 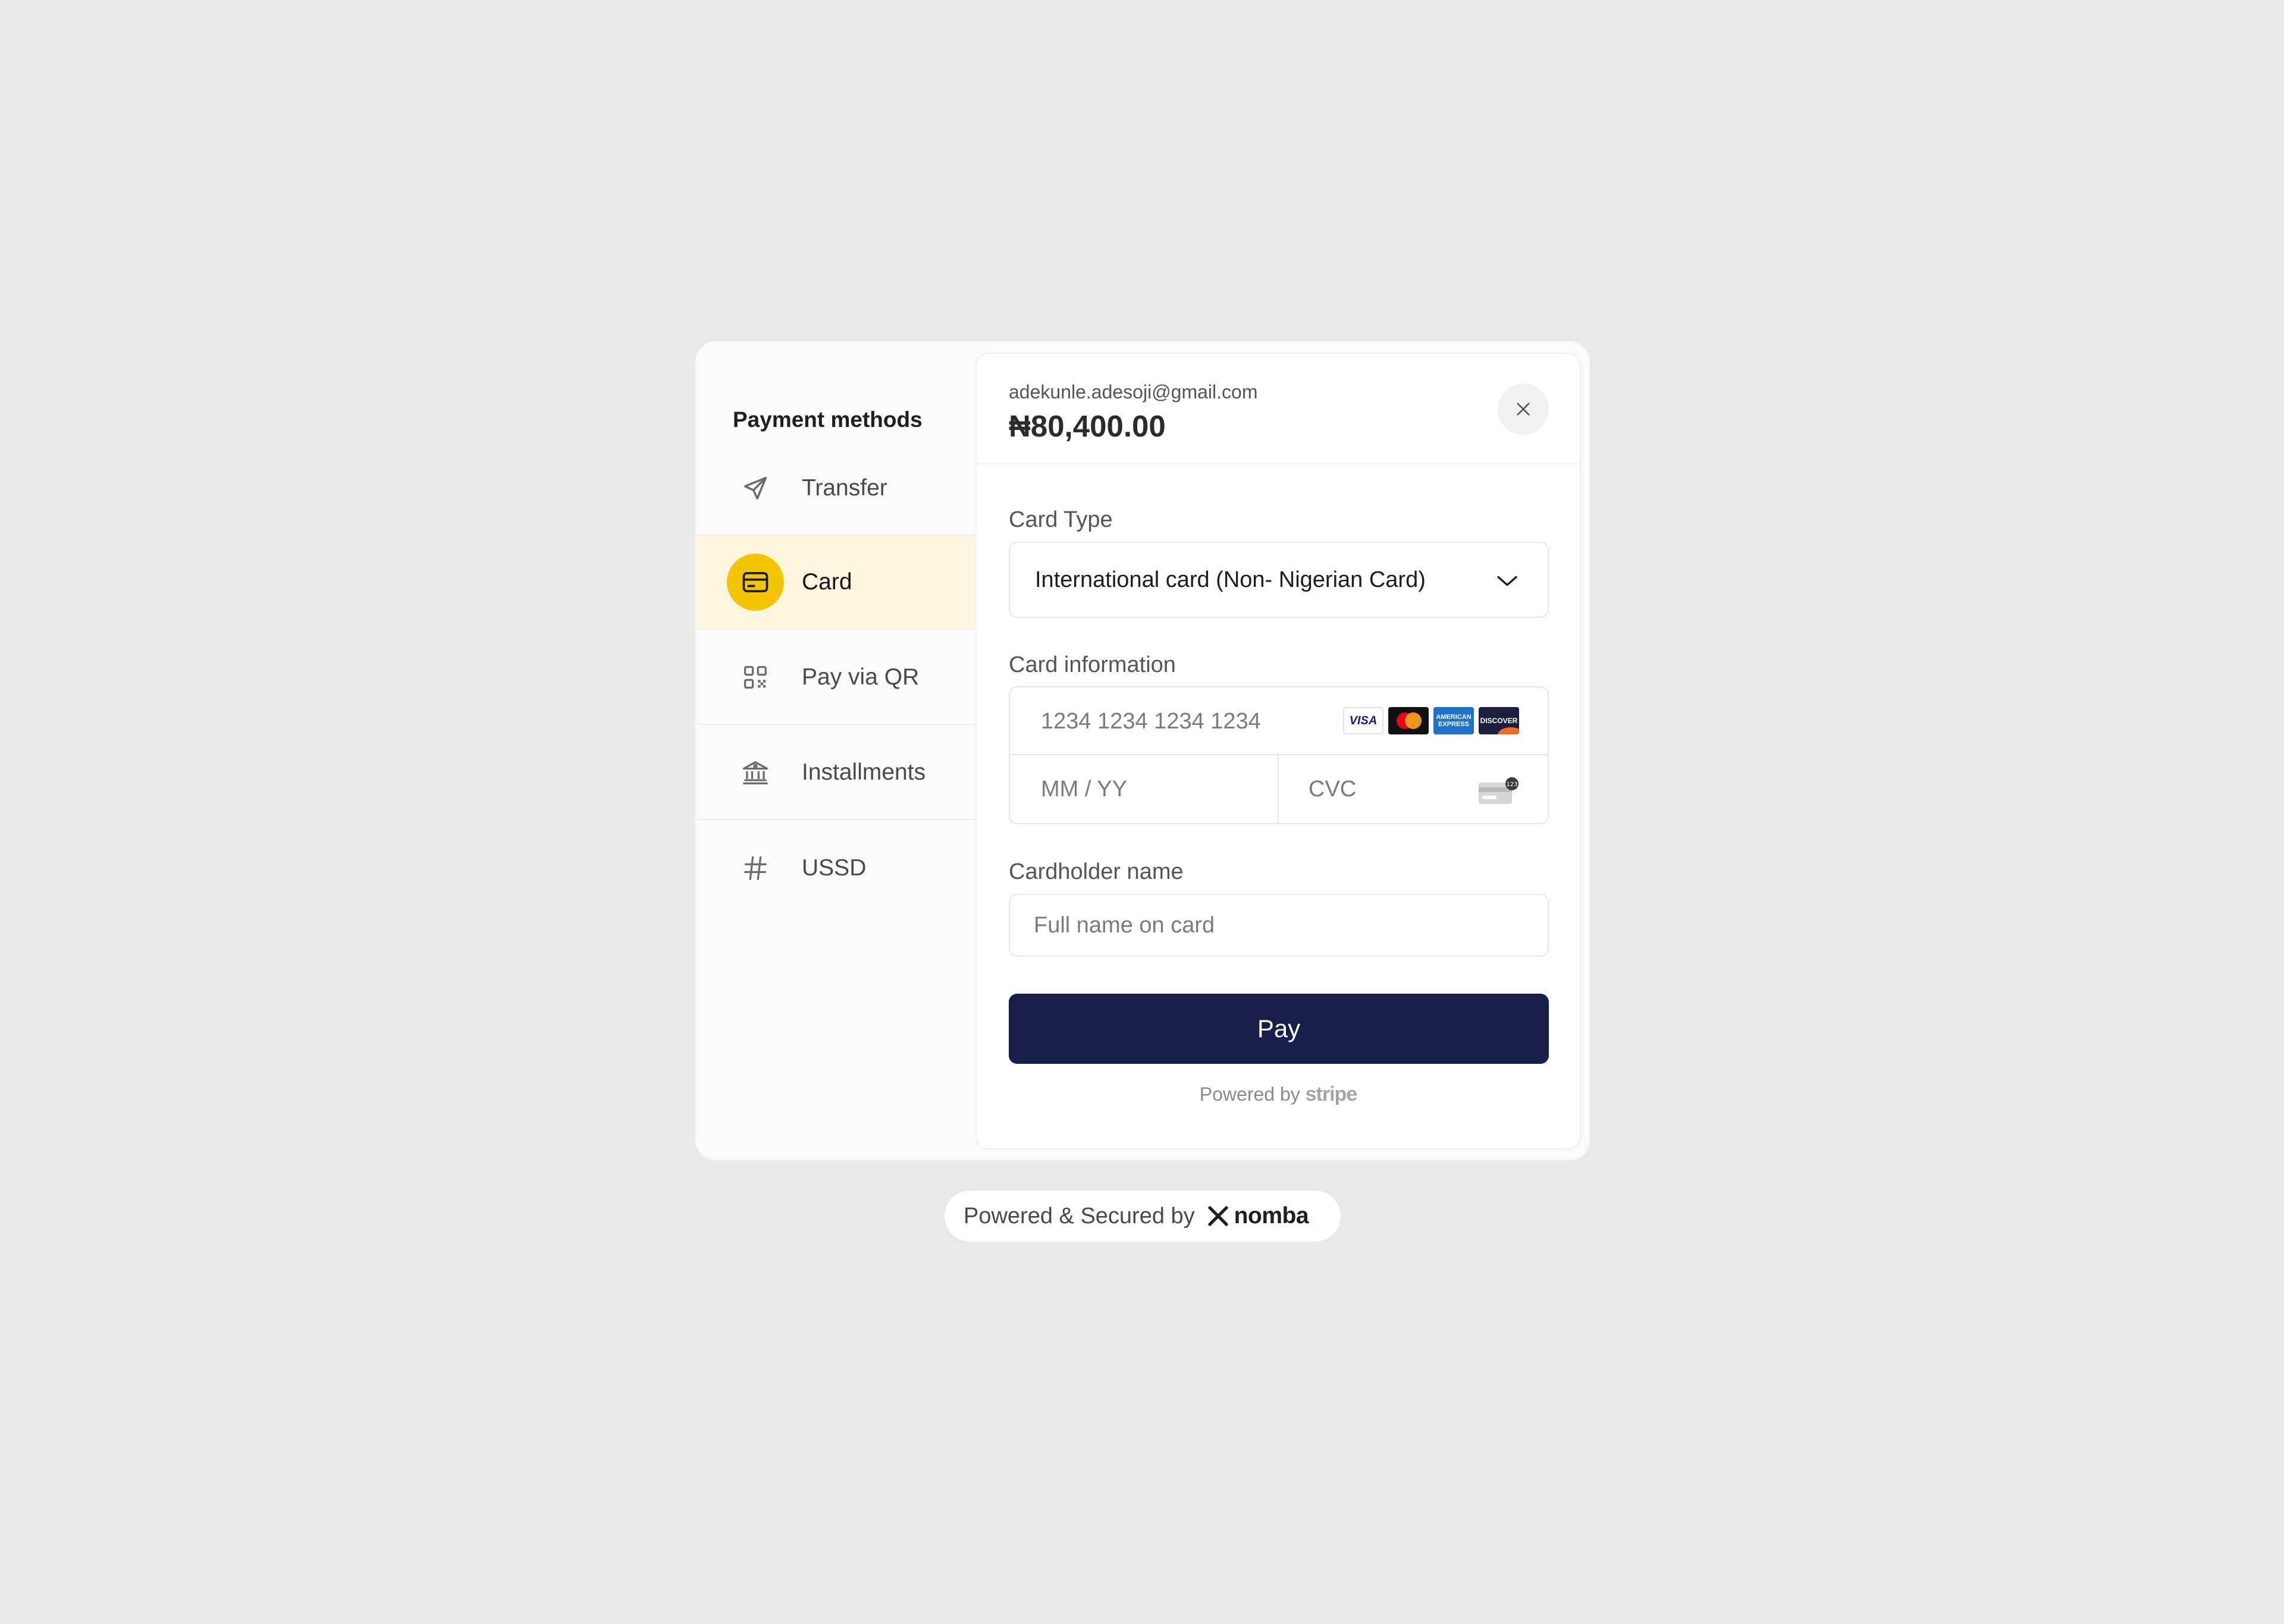 I want to click on customer-email: adekunle.adesoji@gmail.com, so click(x=1133, y=392).